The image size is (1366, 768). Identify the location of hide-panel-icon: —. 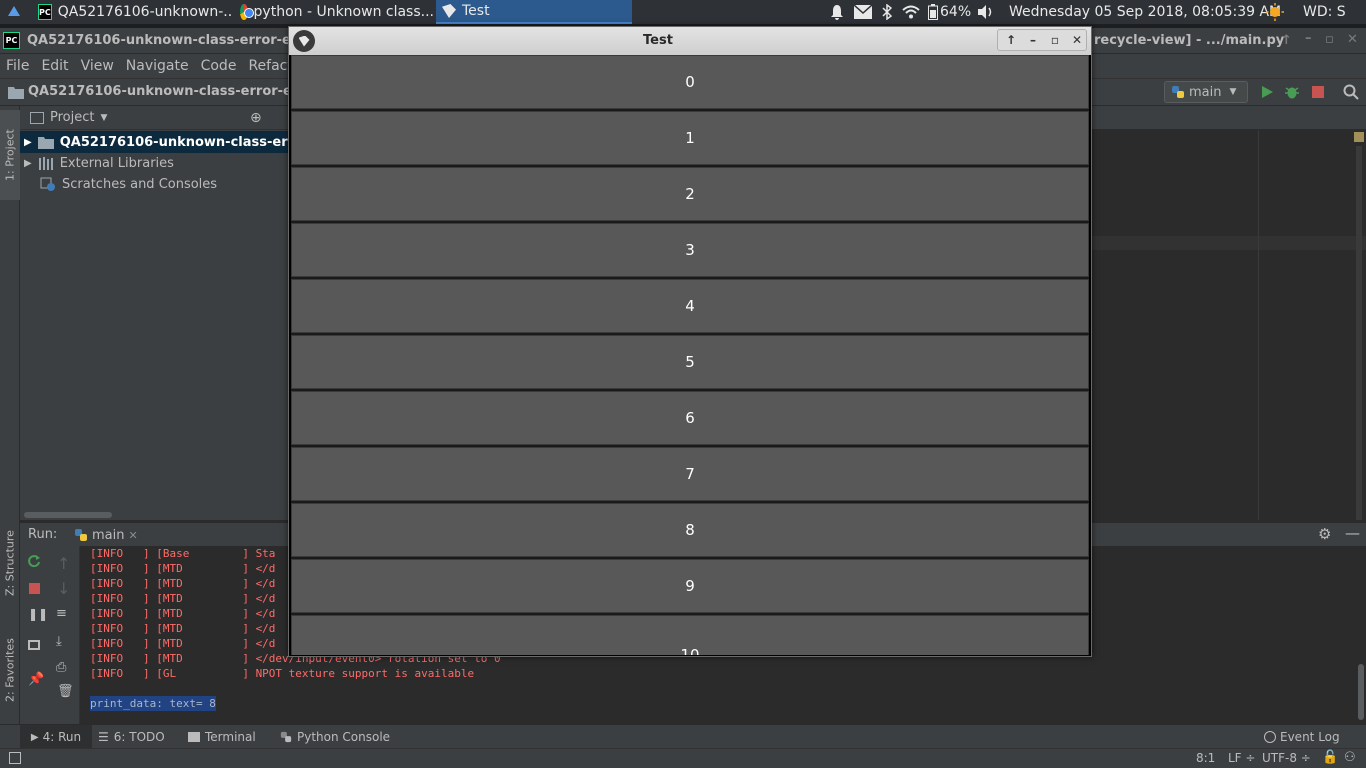
(1352, 533).